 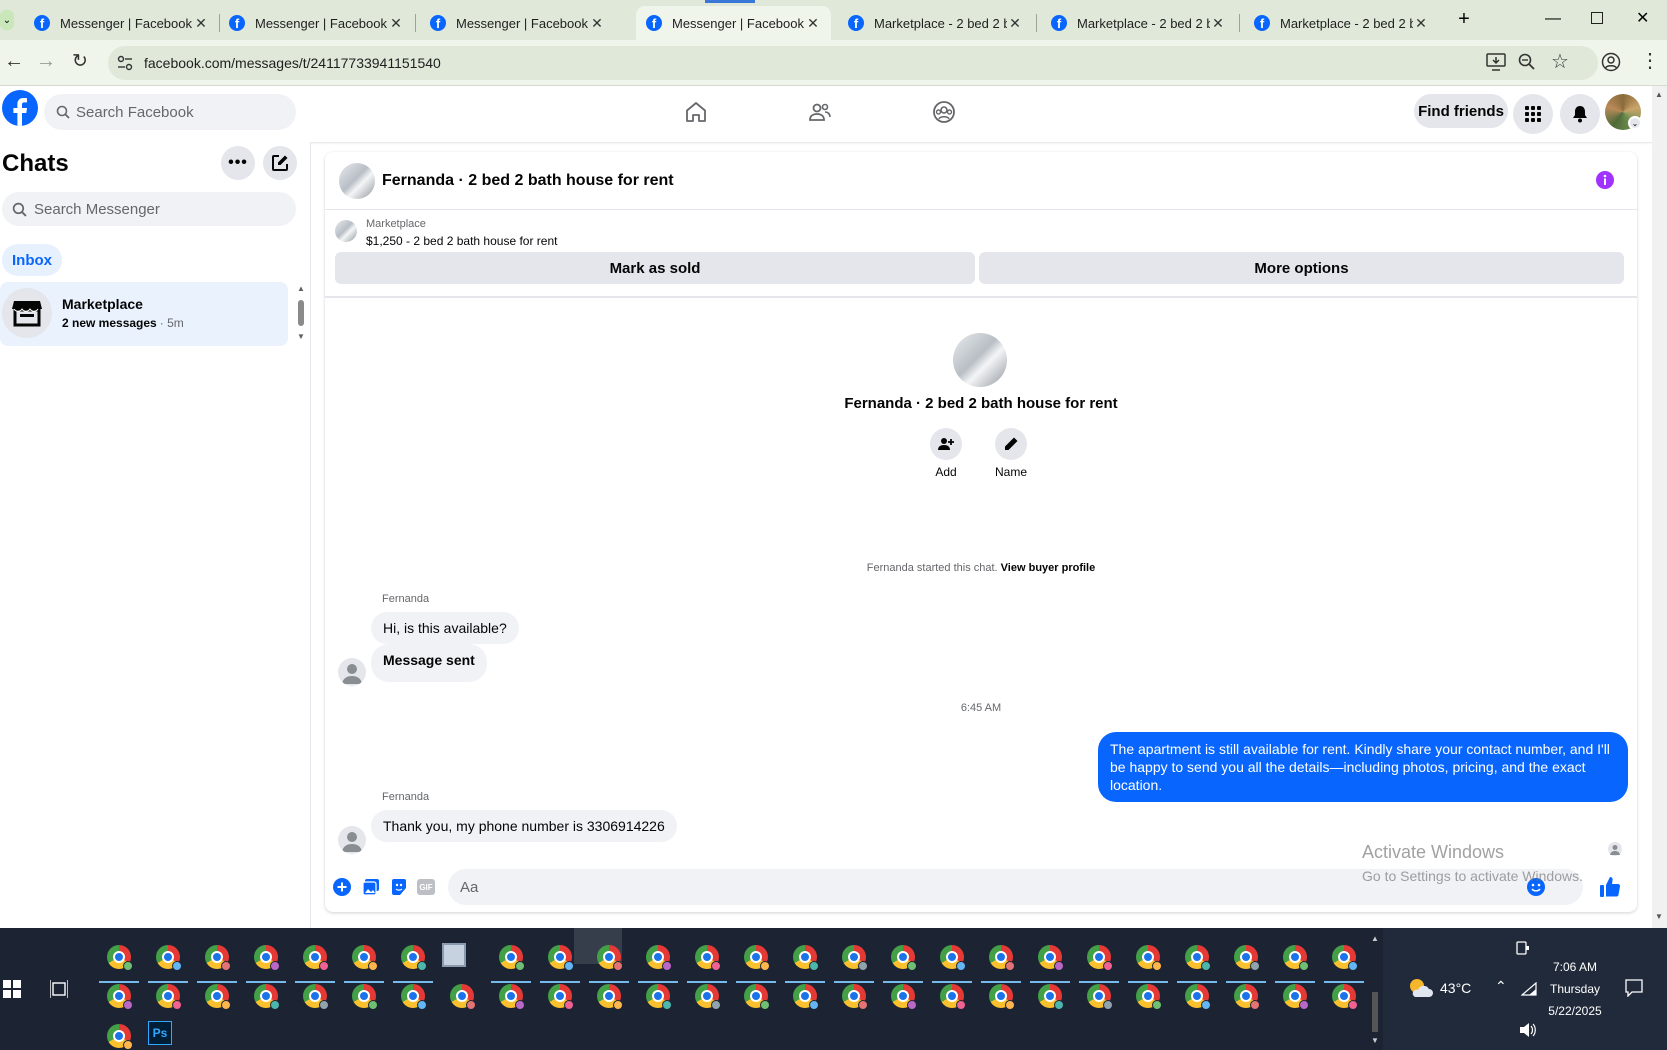 I want to click on thumbs-up-icon, so click(x=1610, y=887).